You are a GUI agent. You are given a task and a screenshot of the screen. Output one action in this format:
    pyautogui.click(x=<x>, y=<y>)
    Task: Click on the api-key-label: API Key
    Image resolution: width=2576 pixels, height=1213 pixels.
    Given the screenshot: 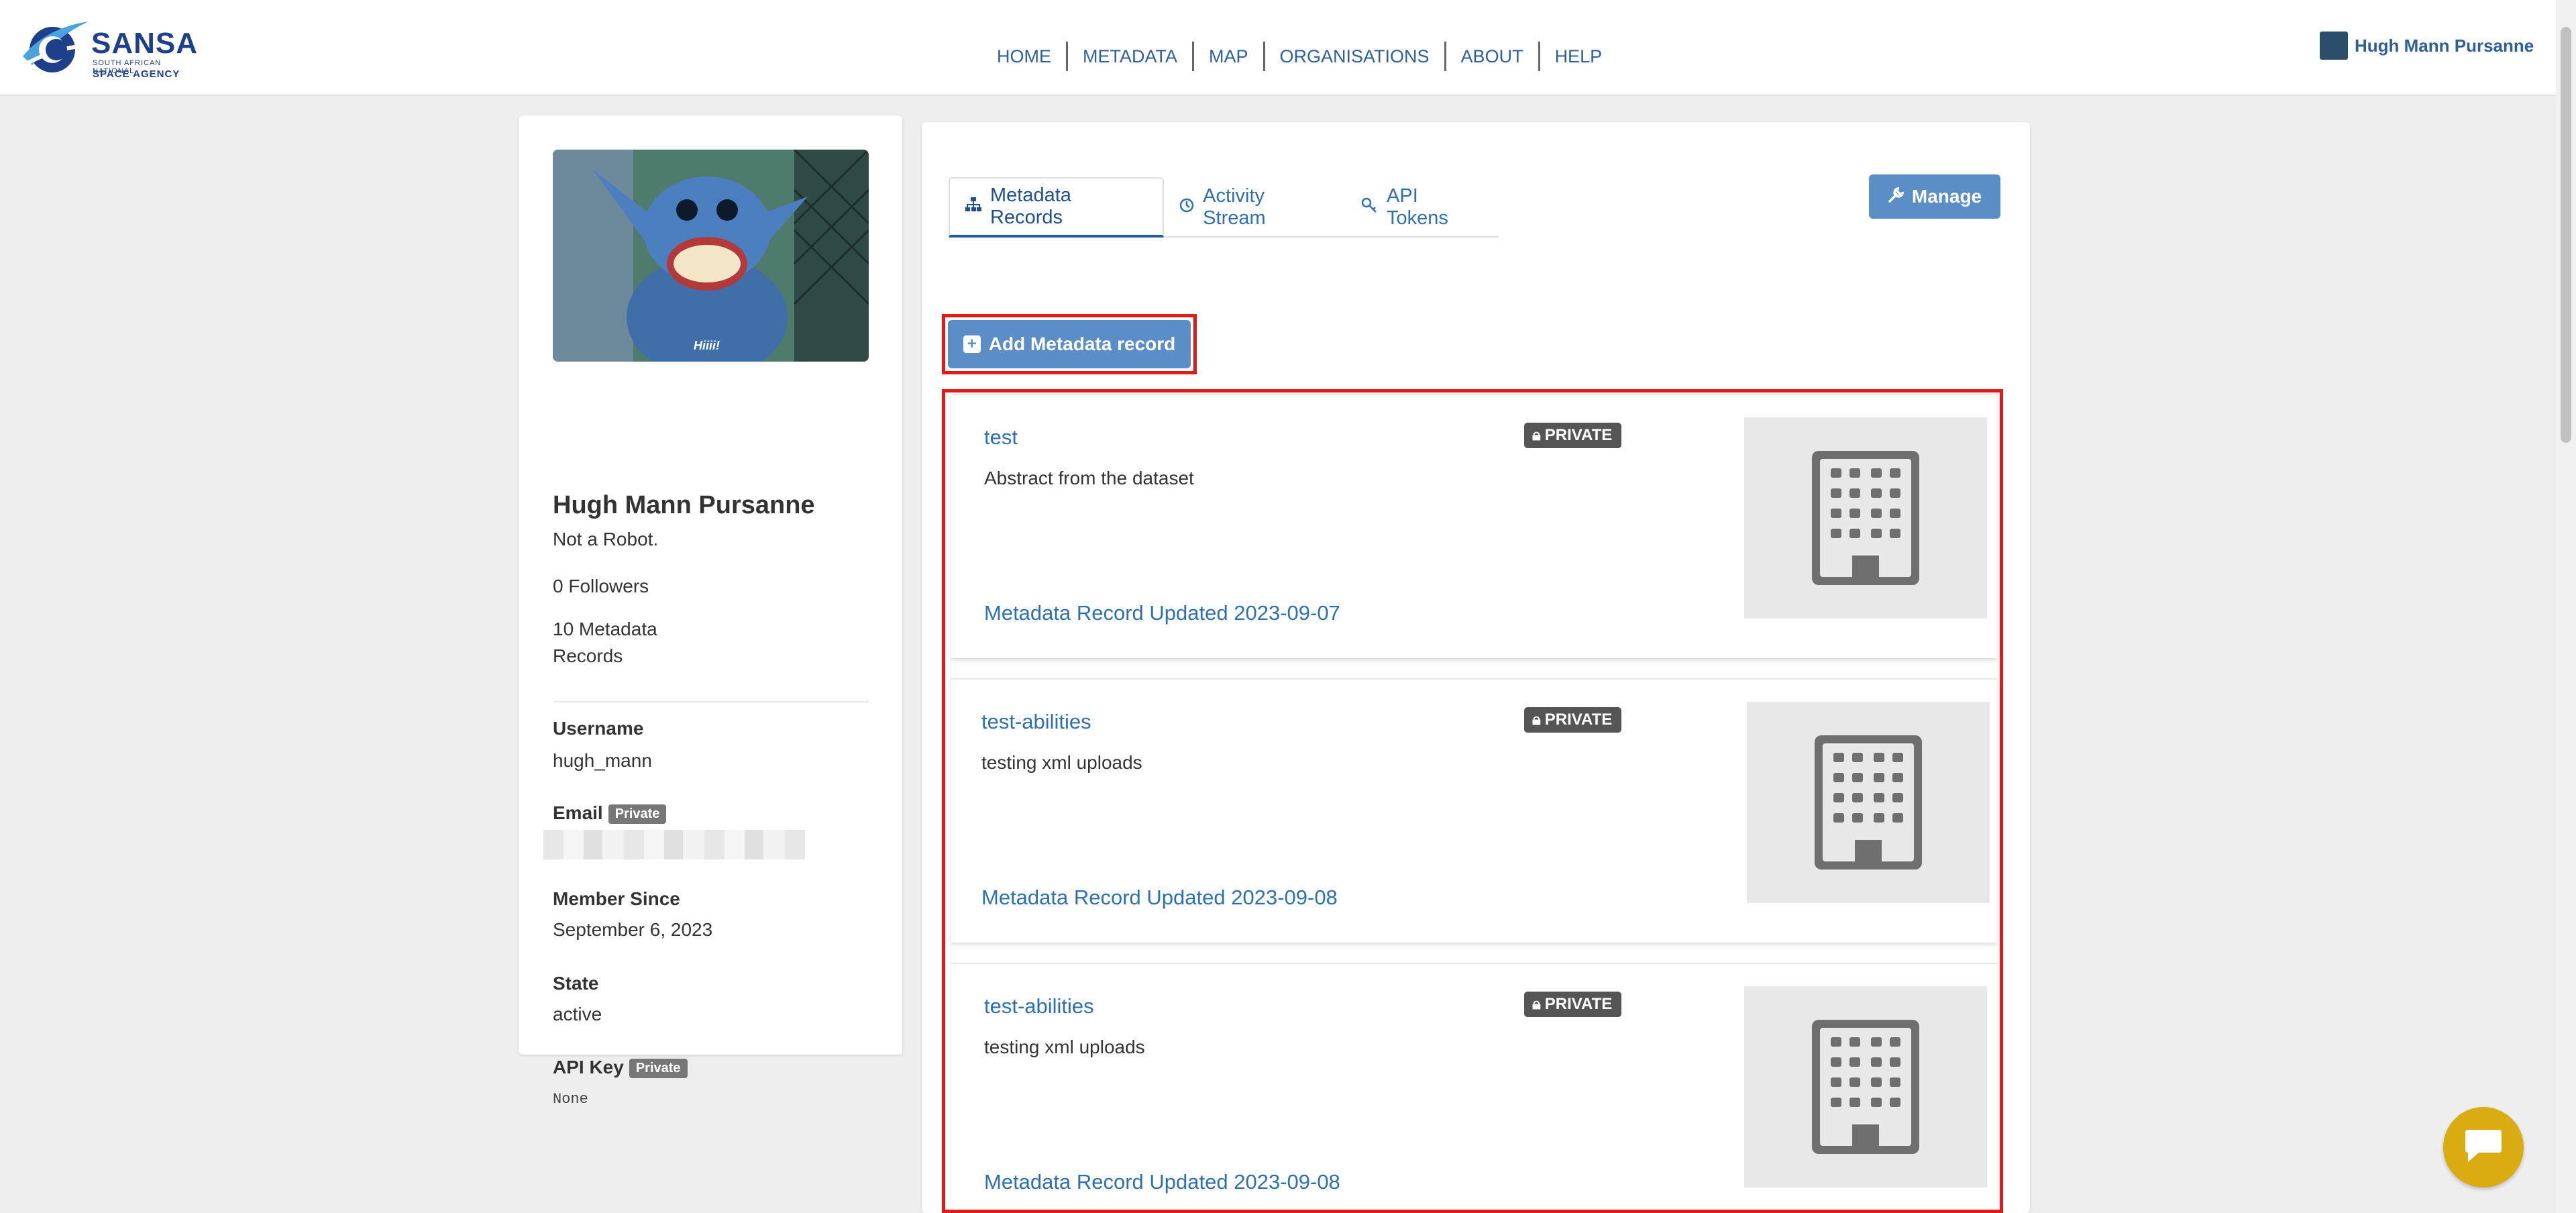 What is the action you would take?
    pyautogui.click(x=588, y=1067)
    